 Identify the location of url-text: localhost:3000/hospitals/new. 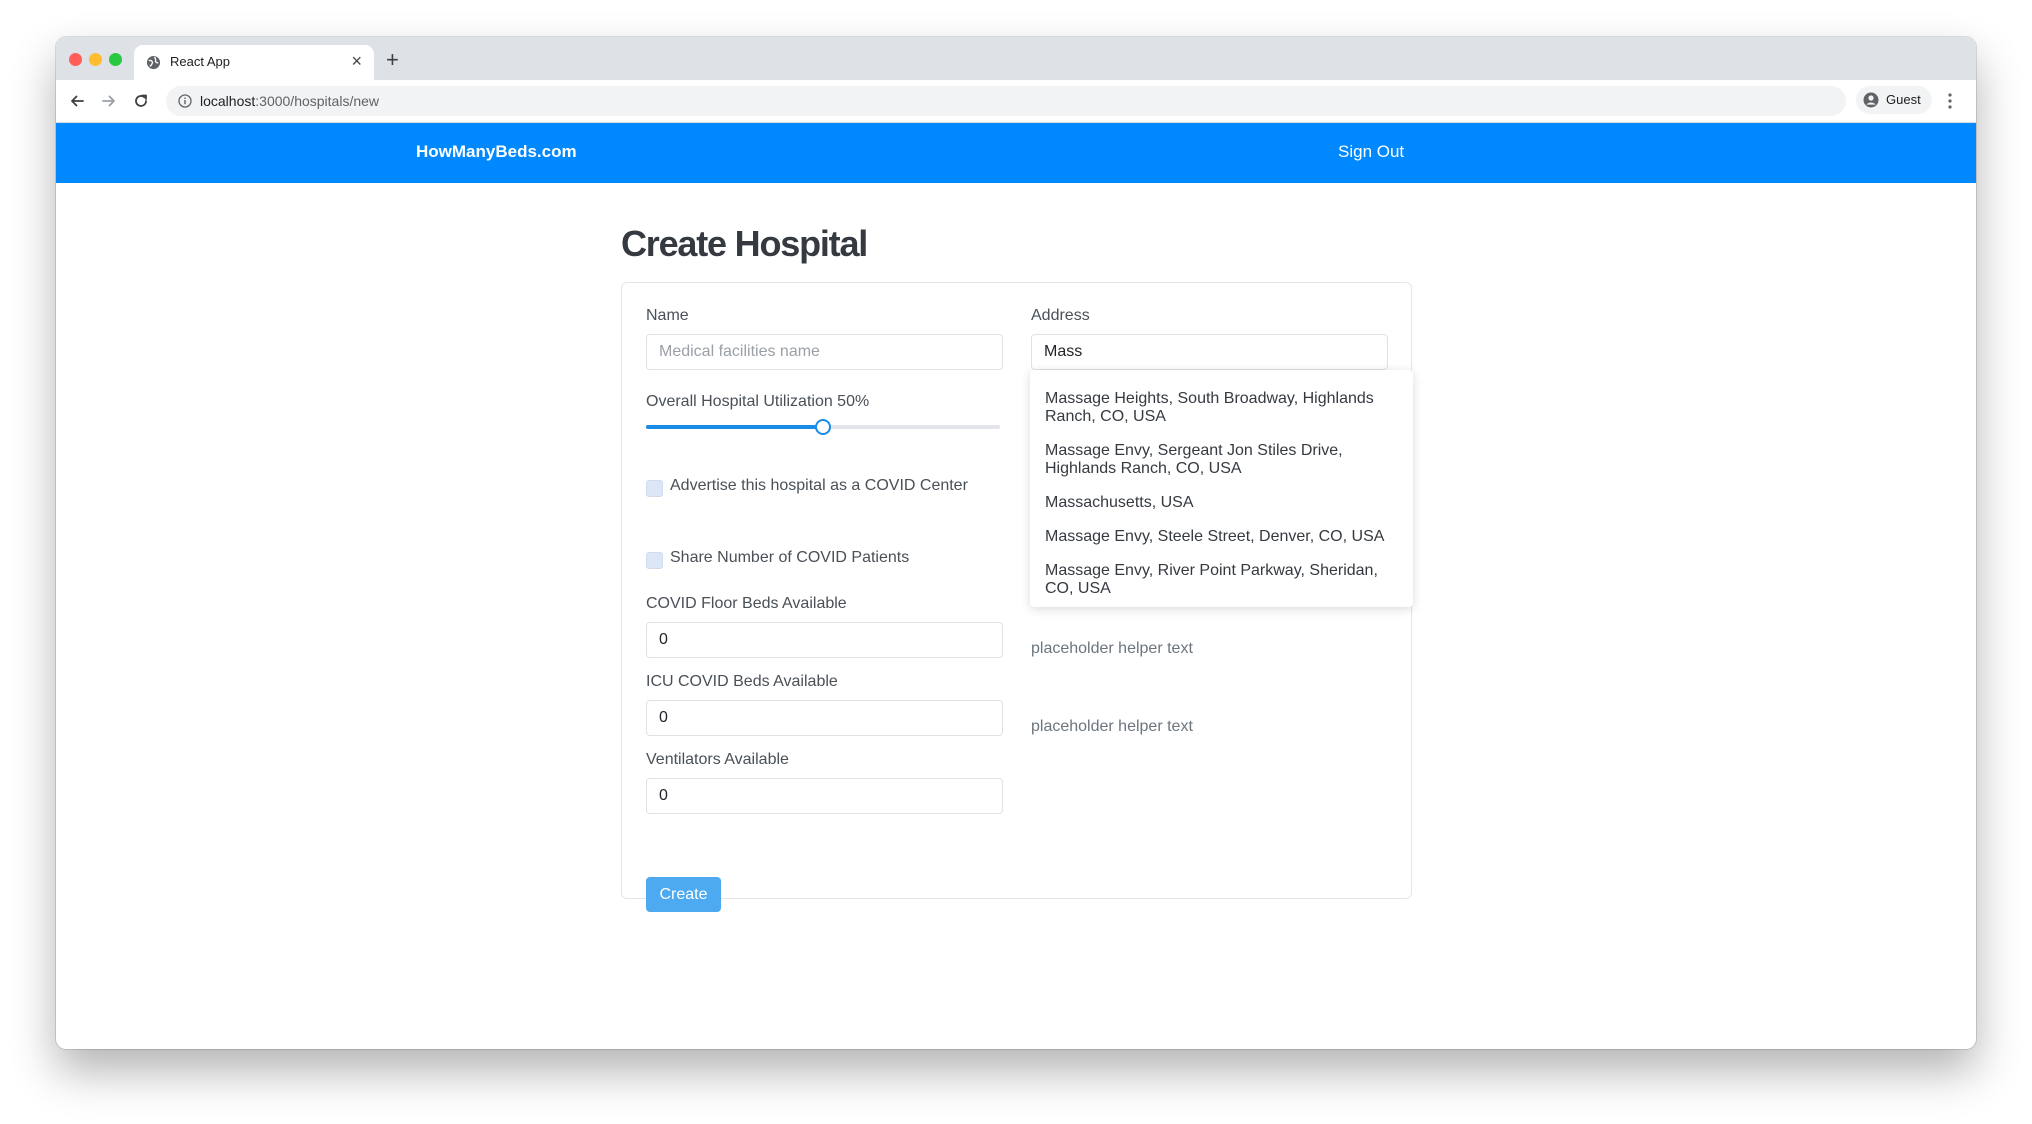
(289, 101).